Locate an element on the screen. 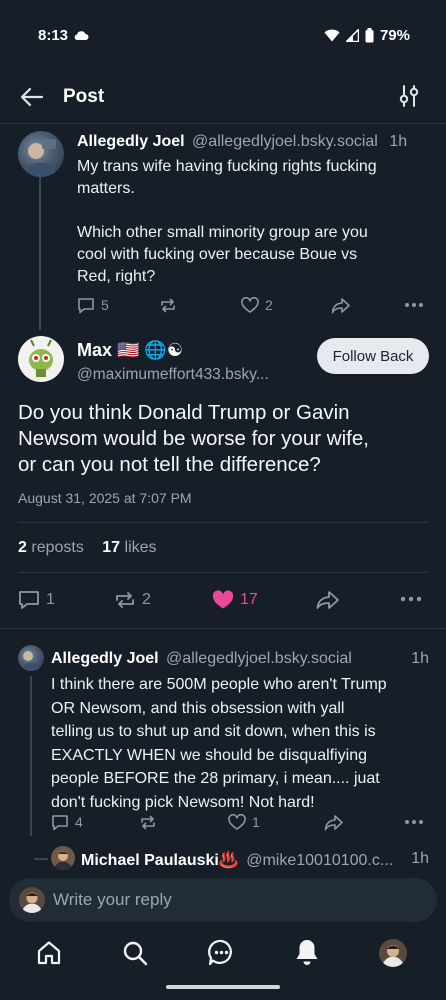 The image size is (446, 1000). clock-text: 8:13 is located at coordinates (53, 35).